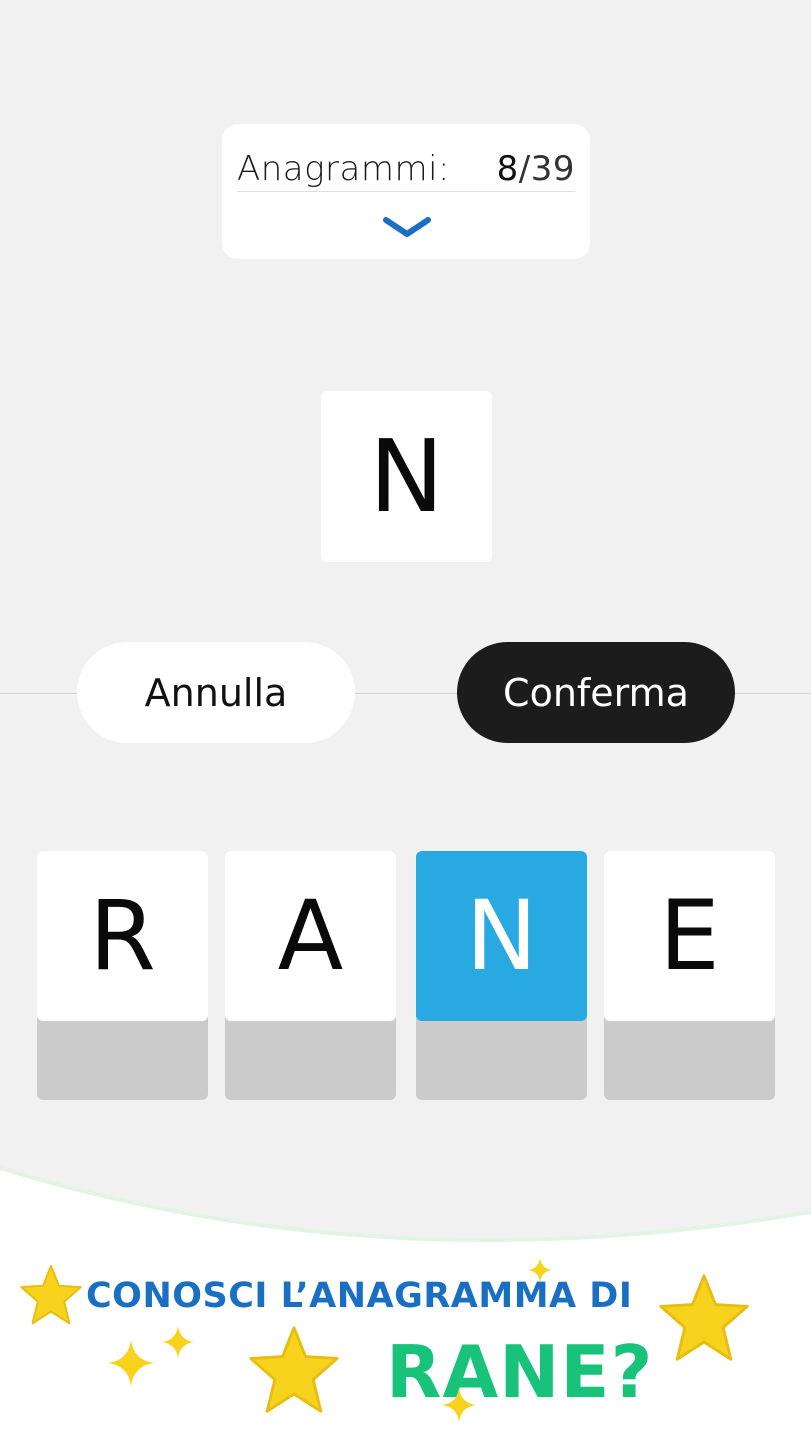 The height and width of the screenshot is (1440, 811). I want to click on anagram-found-count: 8, so click(507, 168).